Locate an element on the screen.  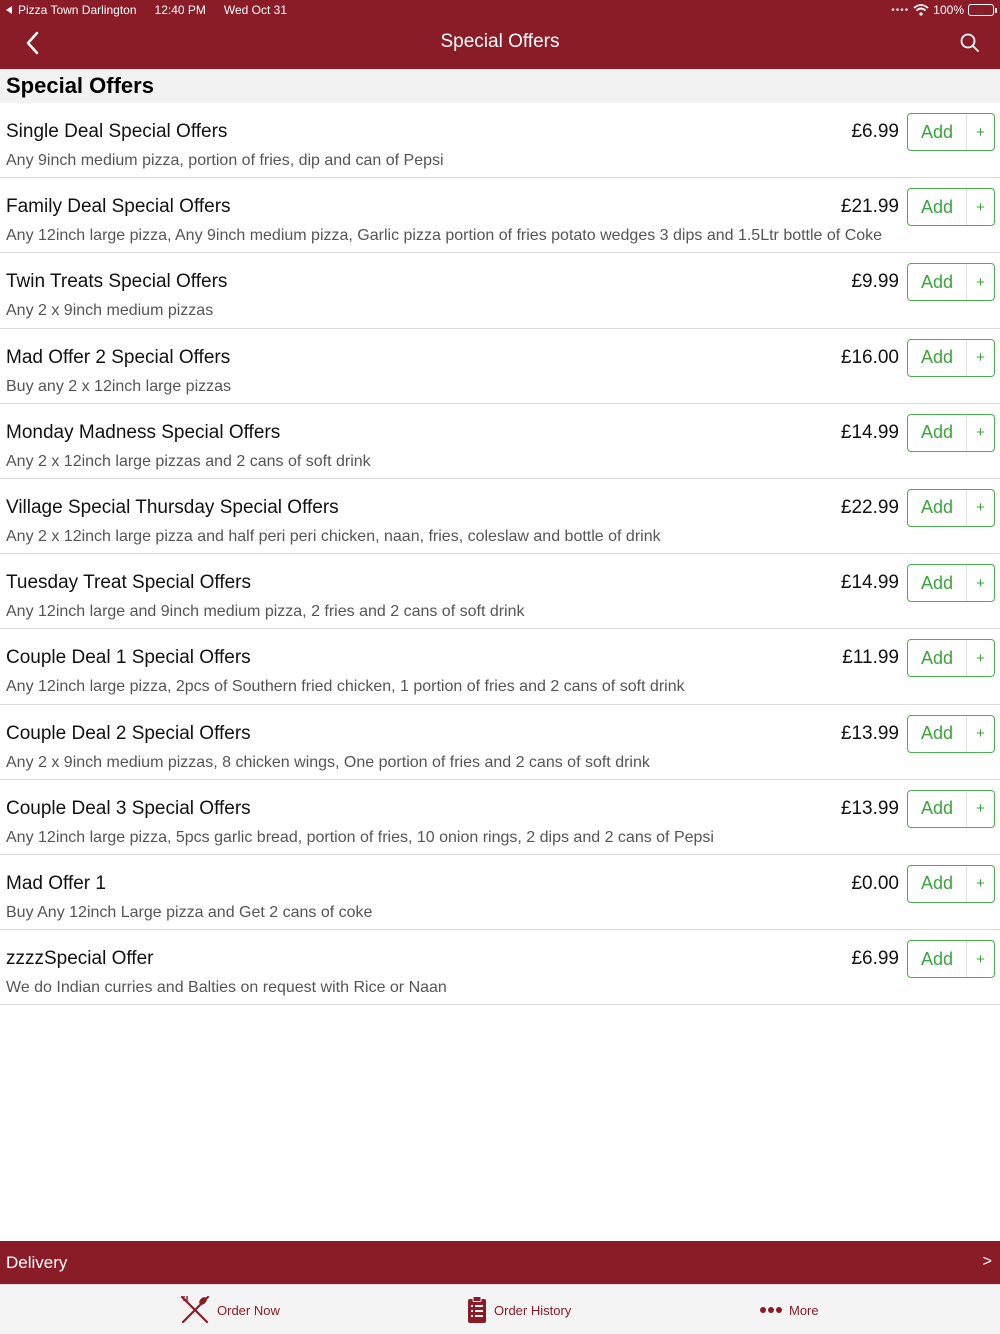
back-button is located at coordinates (35, 43).